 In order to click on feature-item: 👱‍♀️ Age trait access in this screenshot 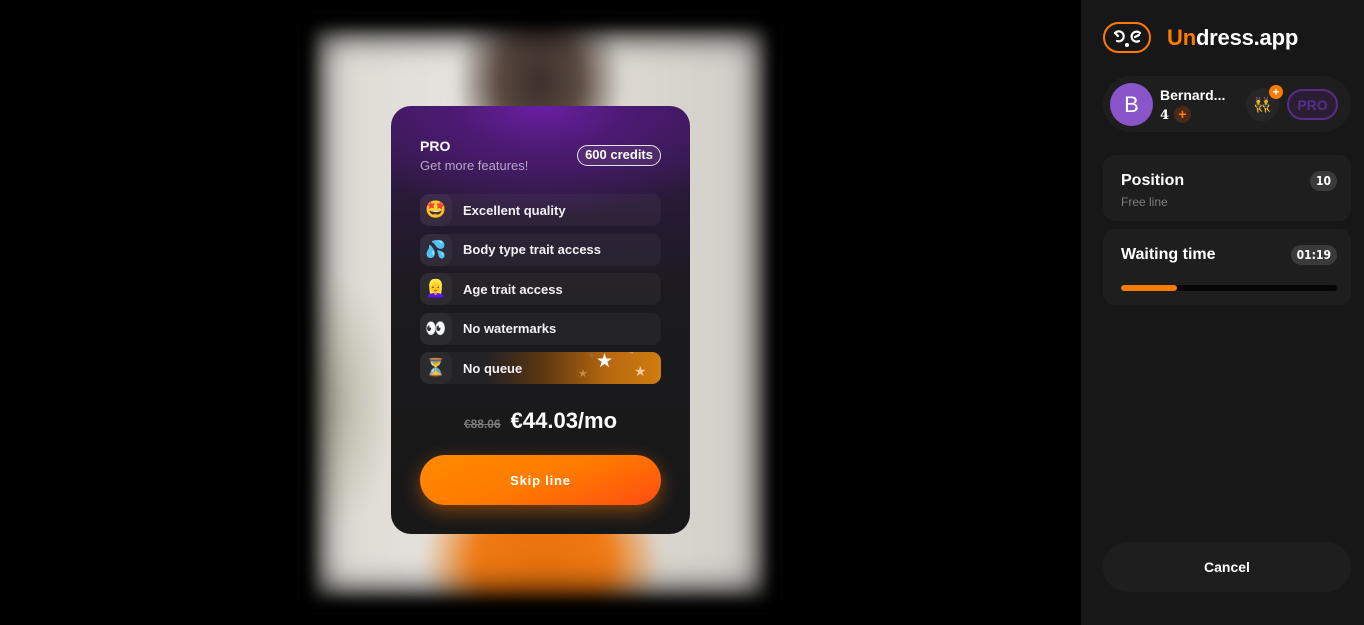, I will do `click(540, 289)`.